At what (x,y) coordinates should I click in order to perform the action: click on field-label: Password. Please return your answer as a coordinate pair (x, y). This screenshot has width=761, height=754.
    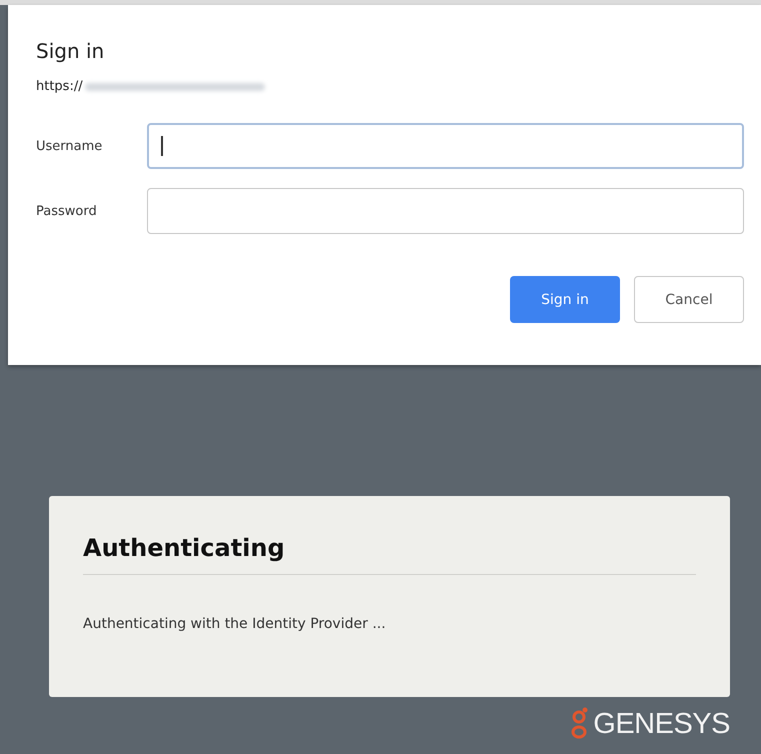
    Looking at the image, I should click on (67, 211).